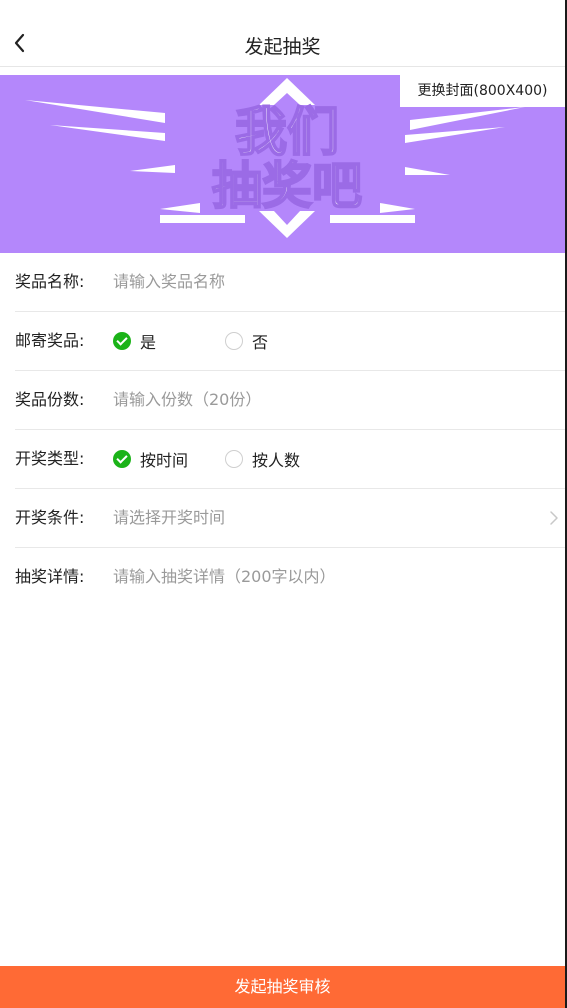 The image size is (567, 1008). What do you see at coordinates (169, 518) in the screenshot?
I see `draw-condition-select: 请选择开奖时间` at bounding box center [169, 518].